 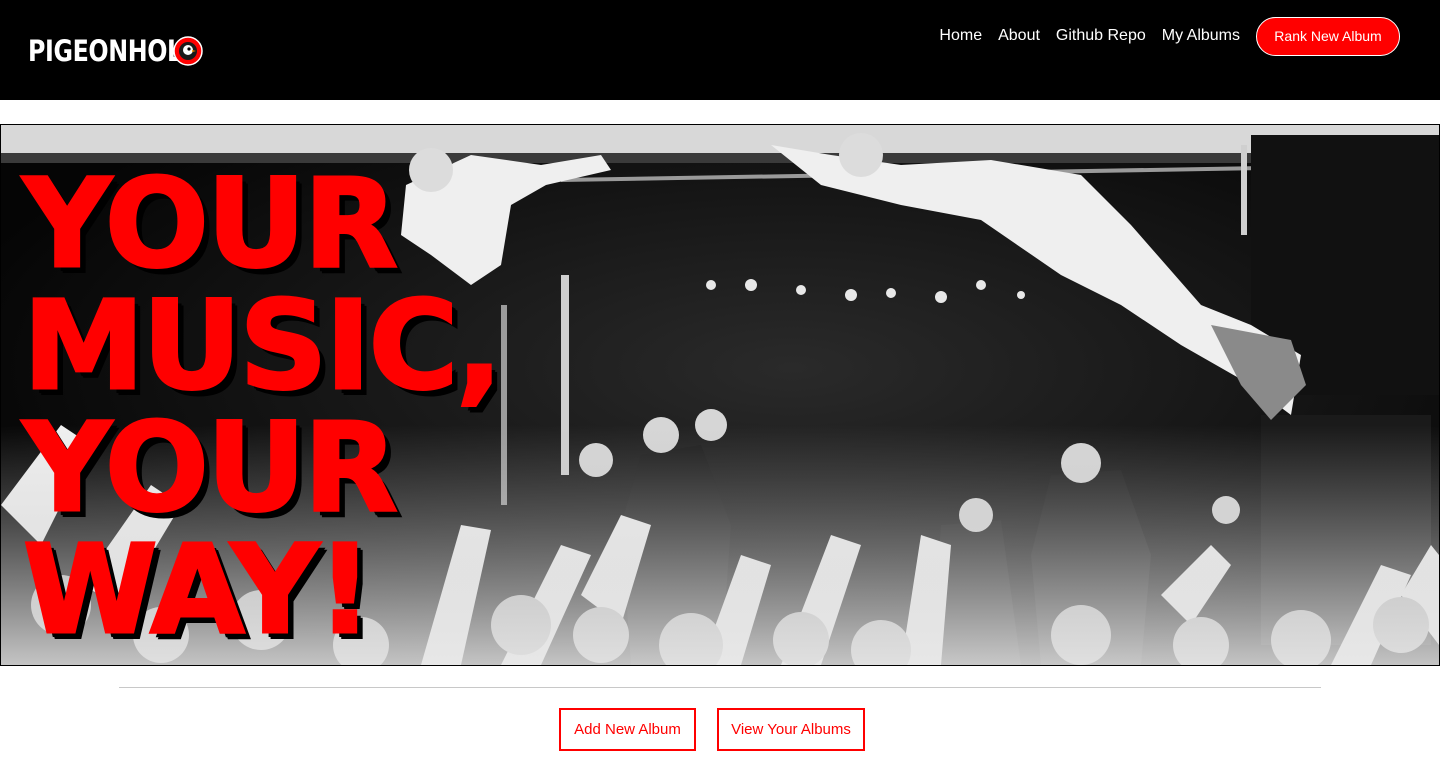 I want to click on logo: PIGEONHOLE, so click(x=115, y=51).